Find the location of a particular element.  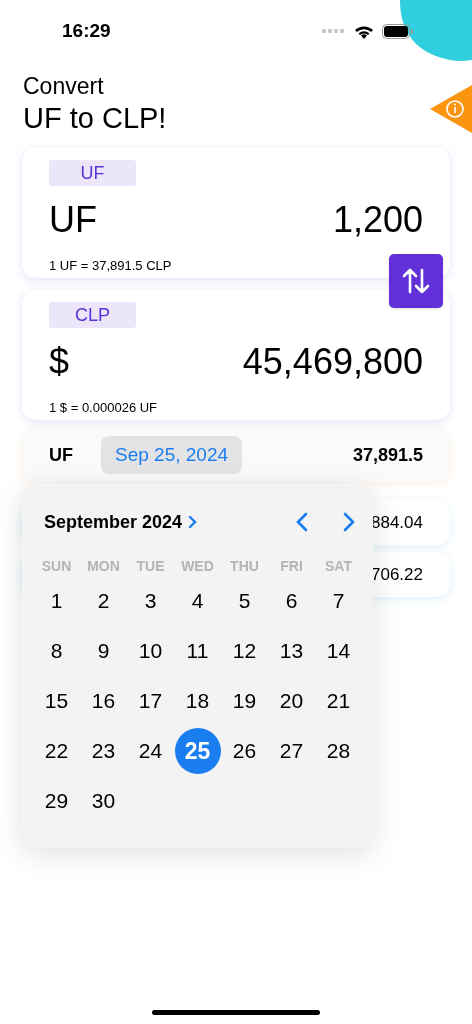

previous-month-button is located at coordinates (302, 522).